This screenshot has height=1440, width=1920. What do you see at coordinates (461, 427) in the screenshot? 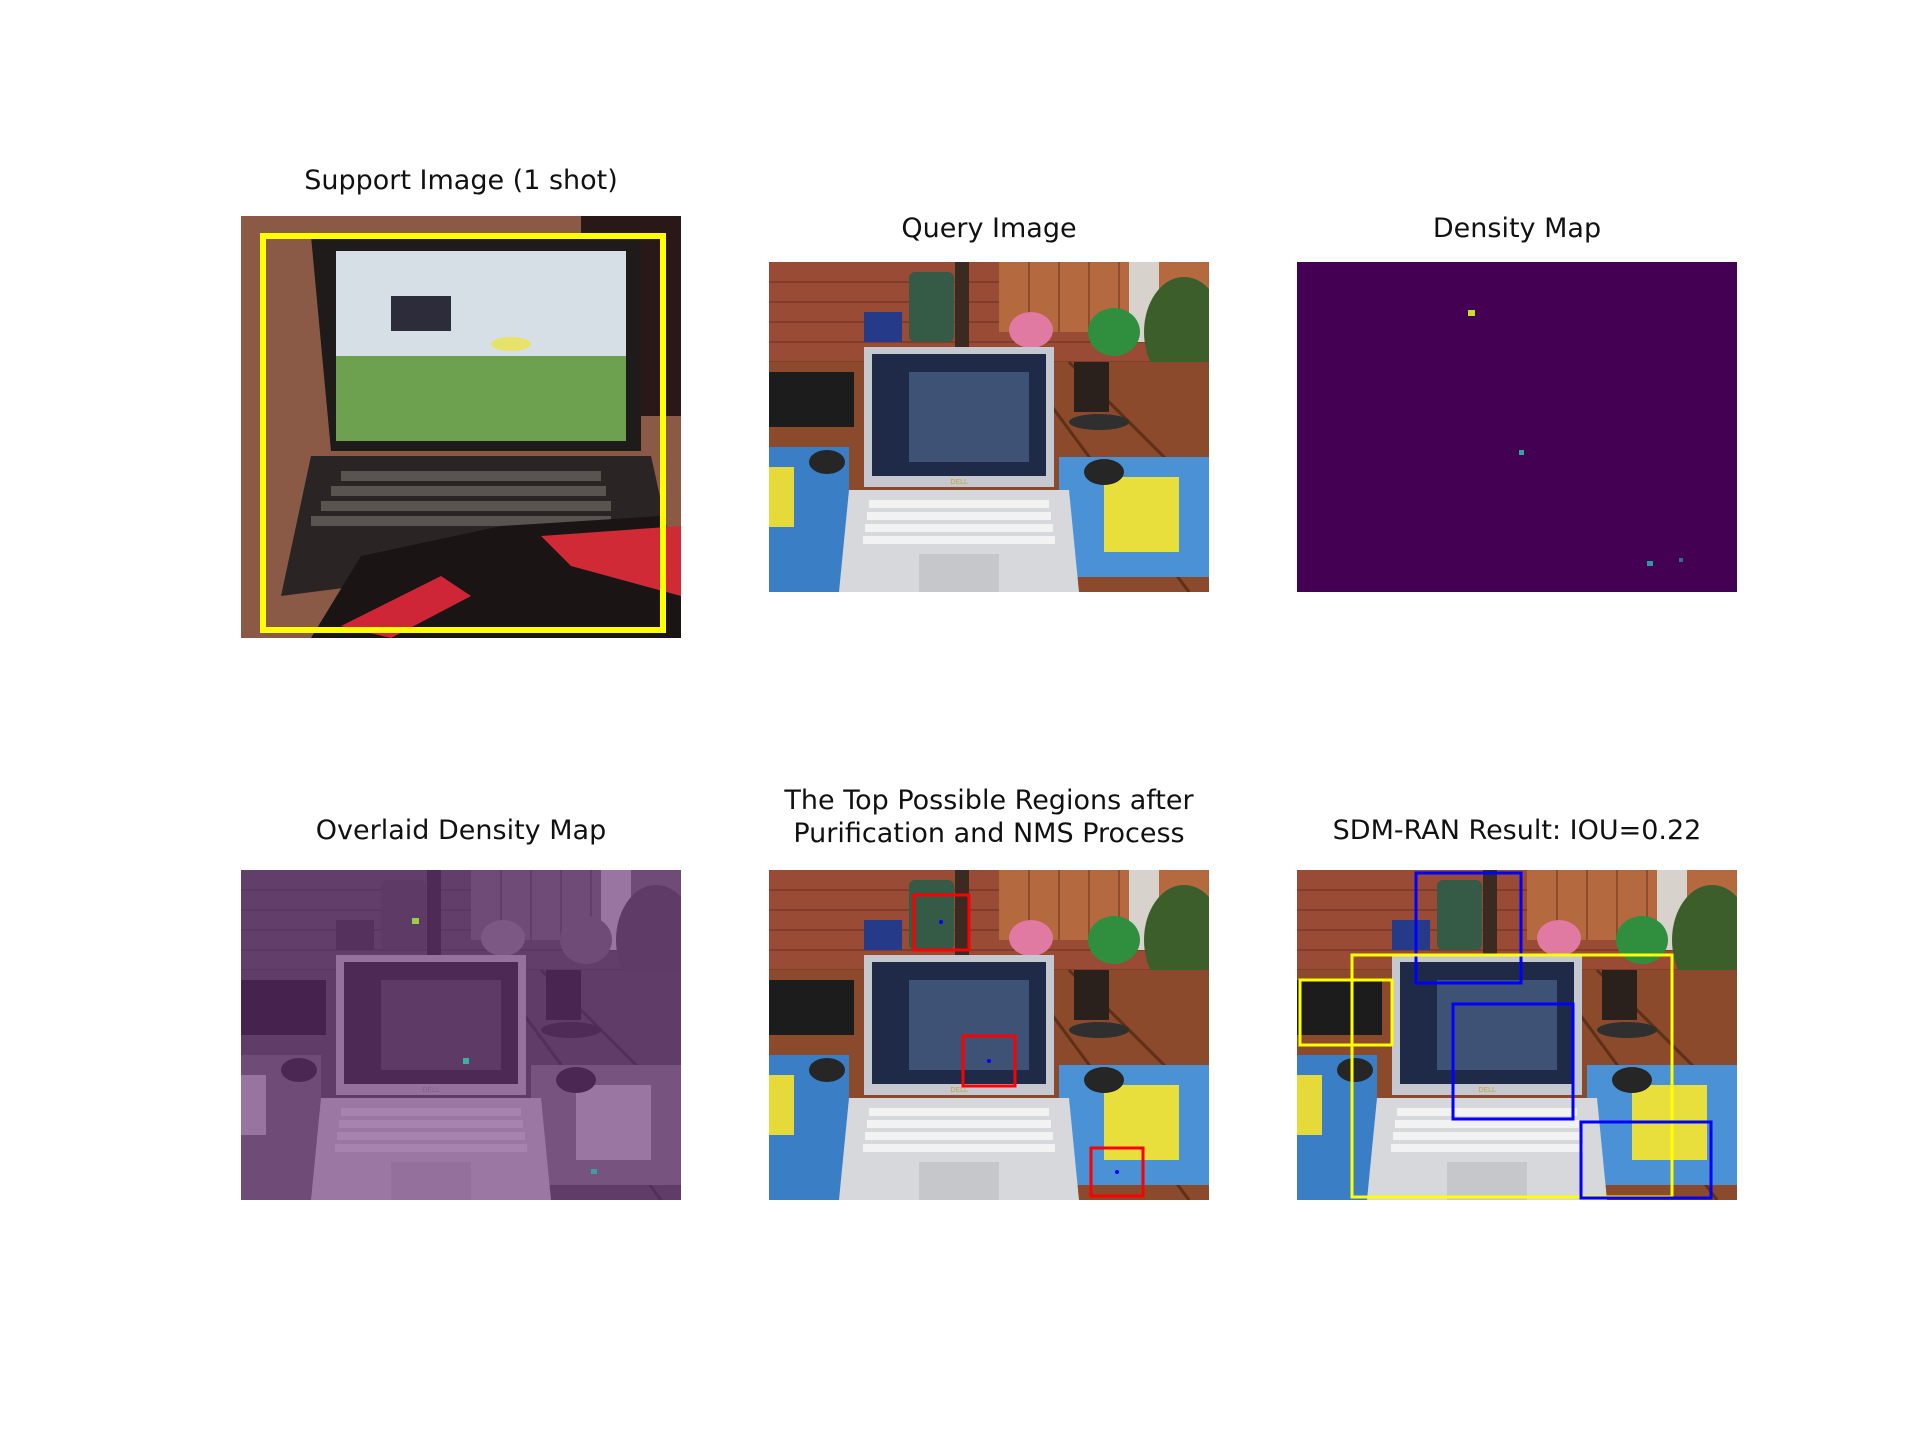
I see `support-image` at bounding box center [461, 427].